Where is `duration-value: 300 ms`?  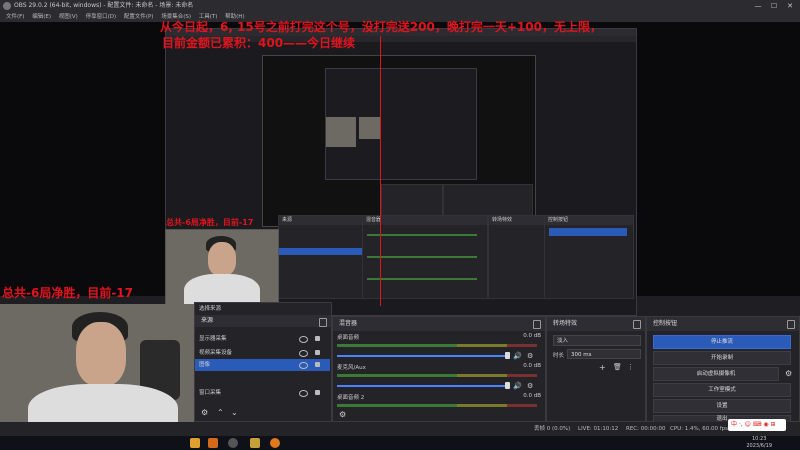
duration-value: 300 ms is located at coordinates (581, 355).